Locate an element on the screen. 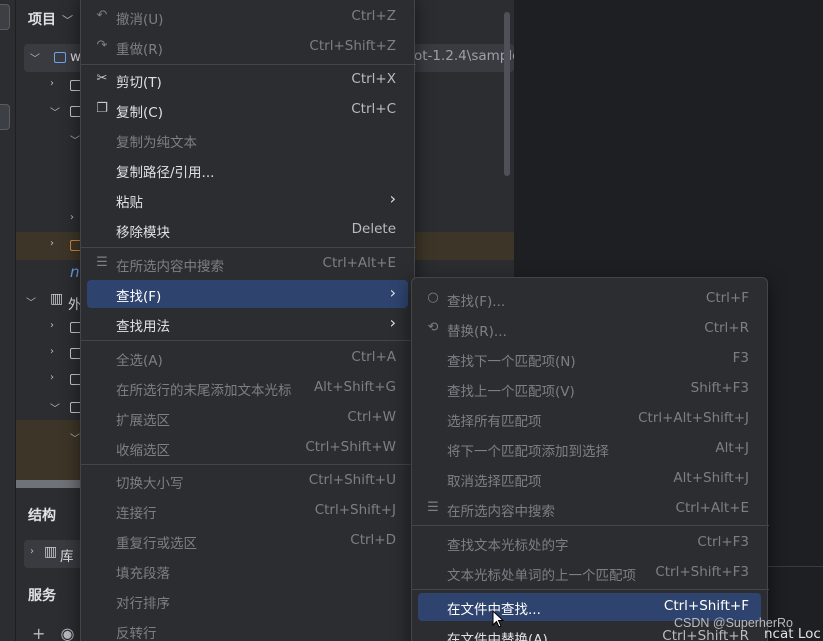 The width and height of the screenshot is (823, 641). tool-window-button is located at coordinates (5, 117).